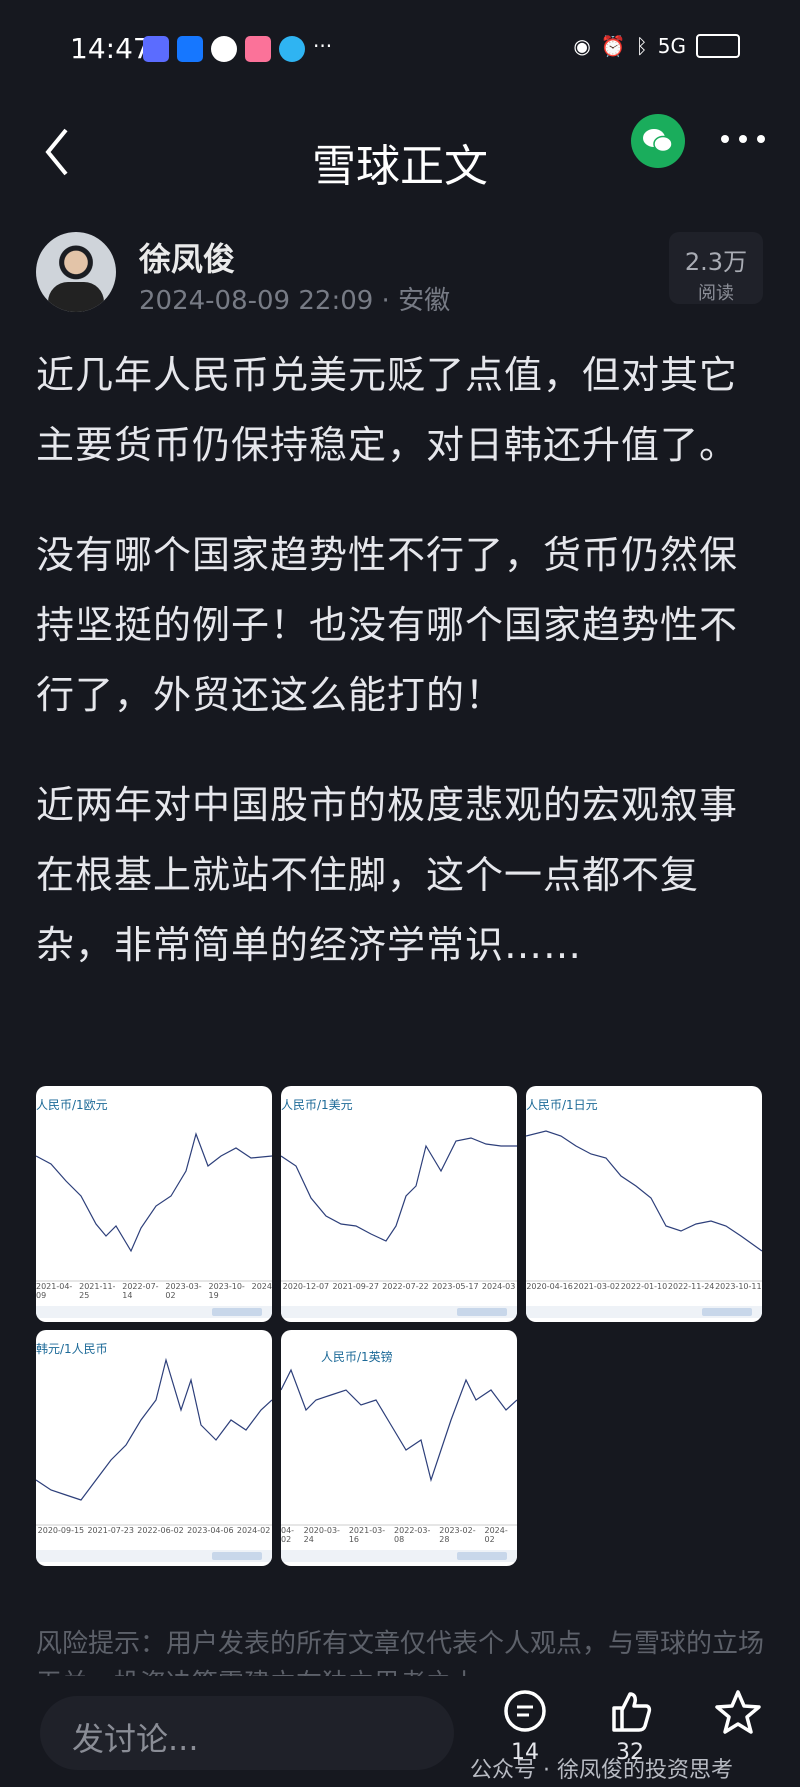  Describe the element at coordinates (400, 160) in the screenshot. I see `nav-bar: 雪球正文` at that location.